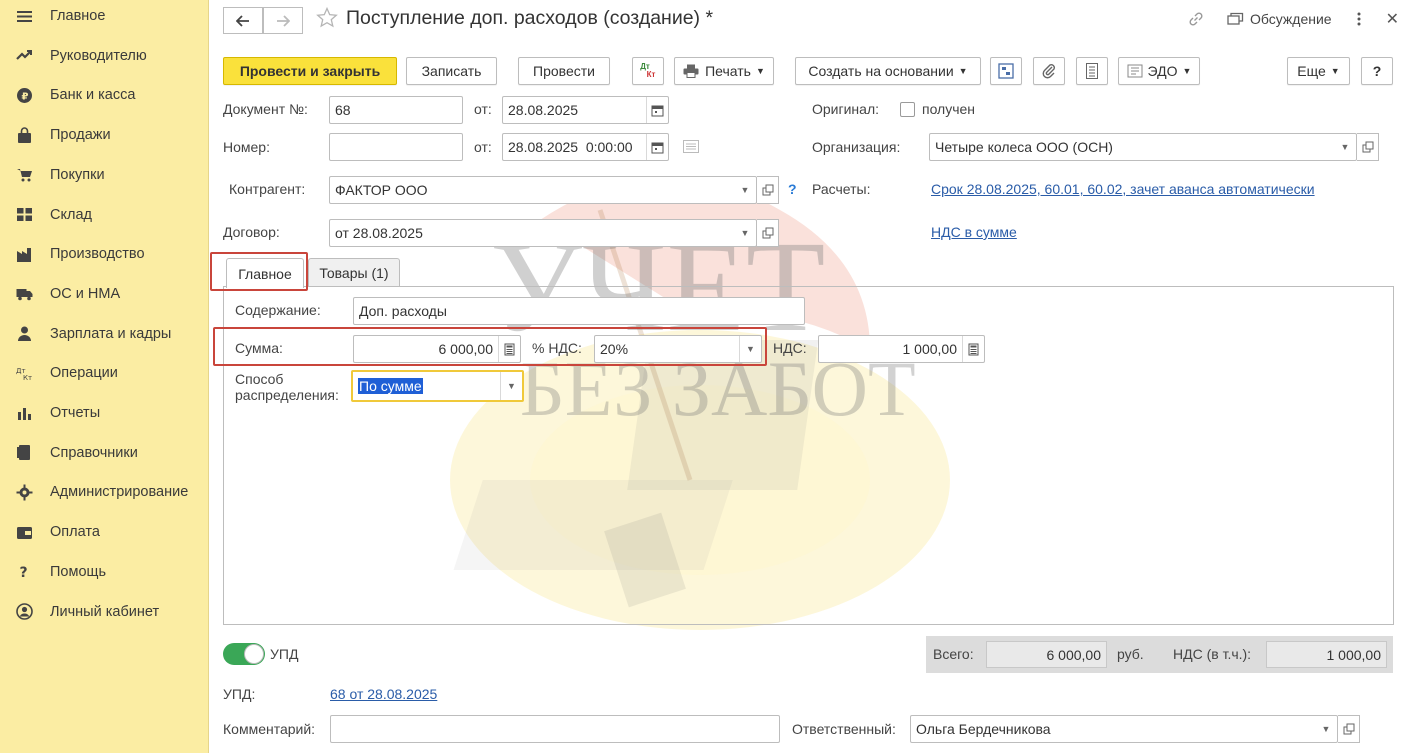 This screenshot has width=1413, height=753. I want to click on star-icon, so click(327, 18).